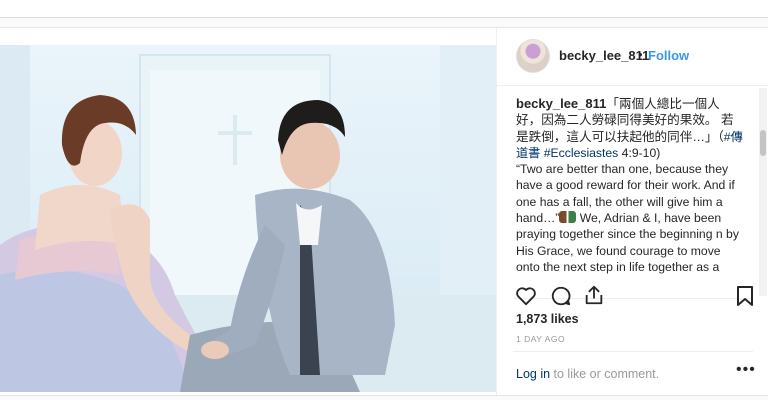 This screenshot has width=768, height=400. What do you see at coordinates (605, 374) in the screenshot?
I see `login-prompt-text: to like or comment.` at bounding box center [605, 374].